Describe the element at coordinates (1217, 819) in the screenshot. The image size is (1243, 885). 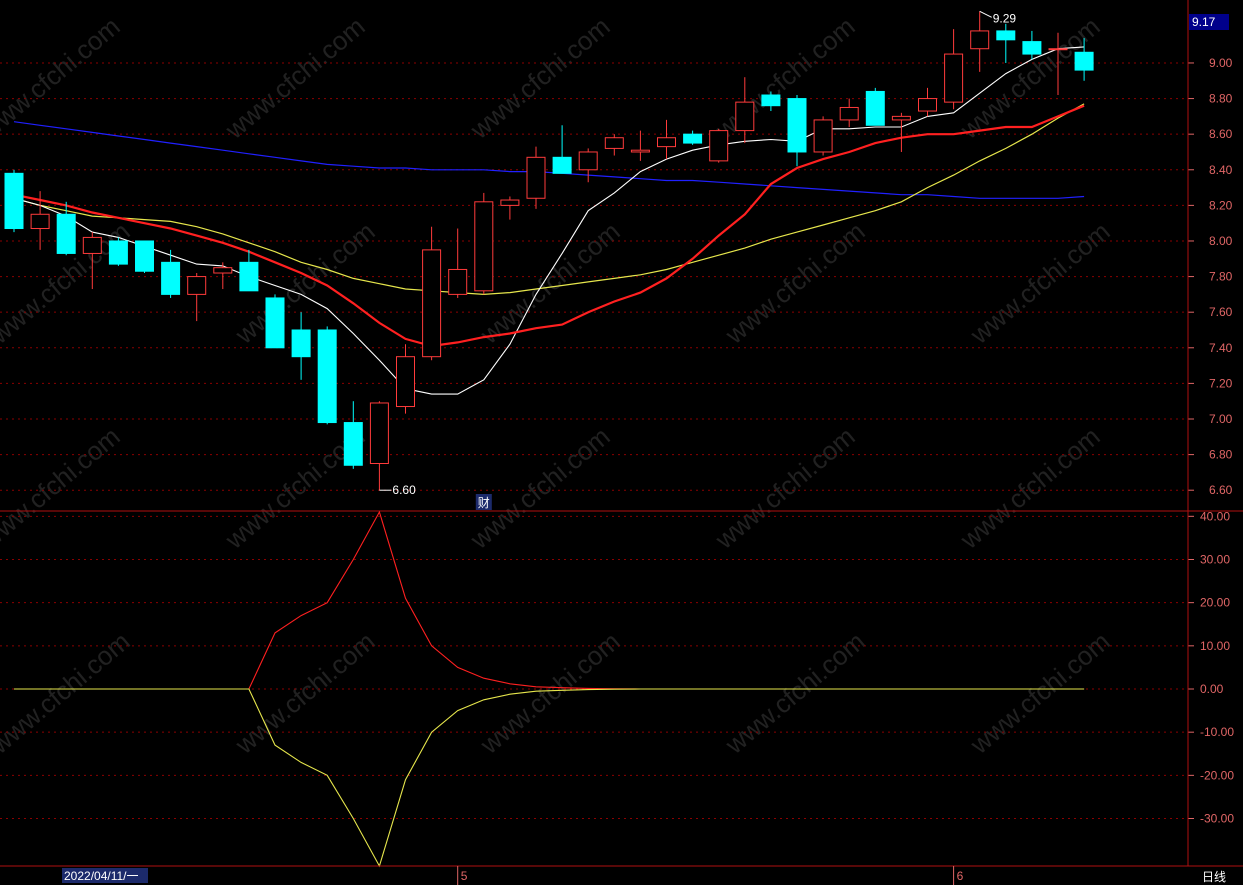
I see `osc-tick-label: -30.00` at that location.